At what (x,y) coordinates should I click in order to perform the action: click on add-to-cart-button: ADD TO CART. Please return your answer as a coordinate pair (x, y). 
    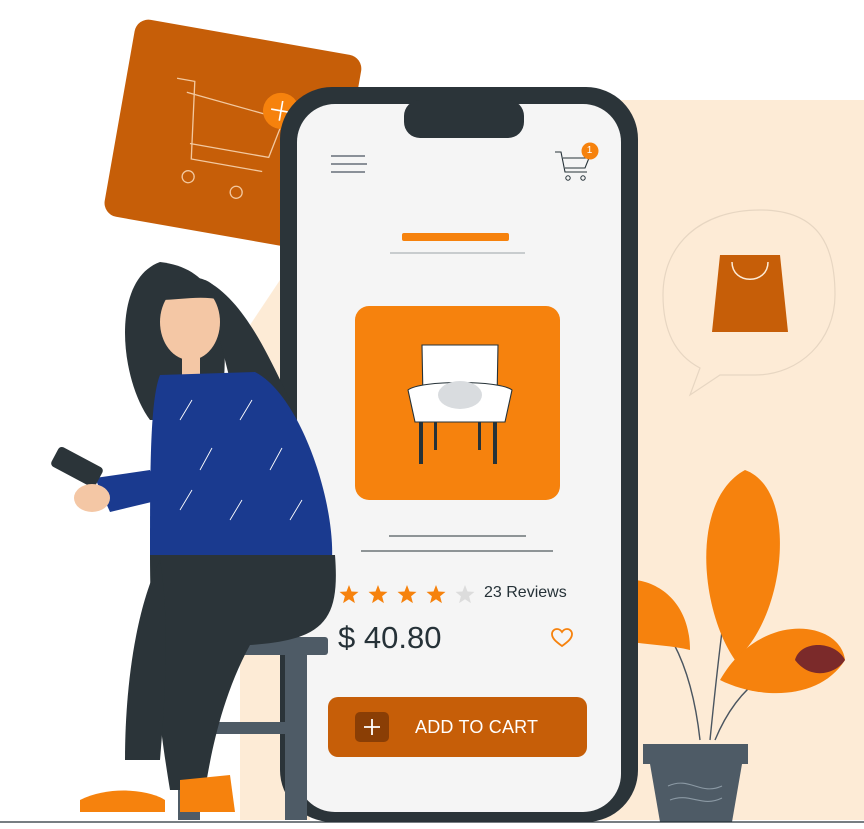
    Looking at the image, I should click on (457, 727).